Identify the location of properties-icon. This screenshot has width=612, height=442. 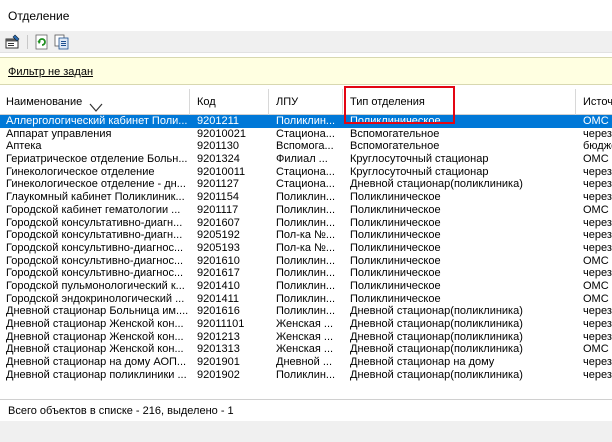
(13, 42).